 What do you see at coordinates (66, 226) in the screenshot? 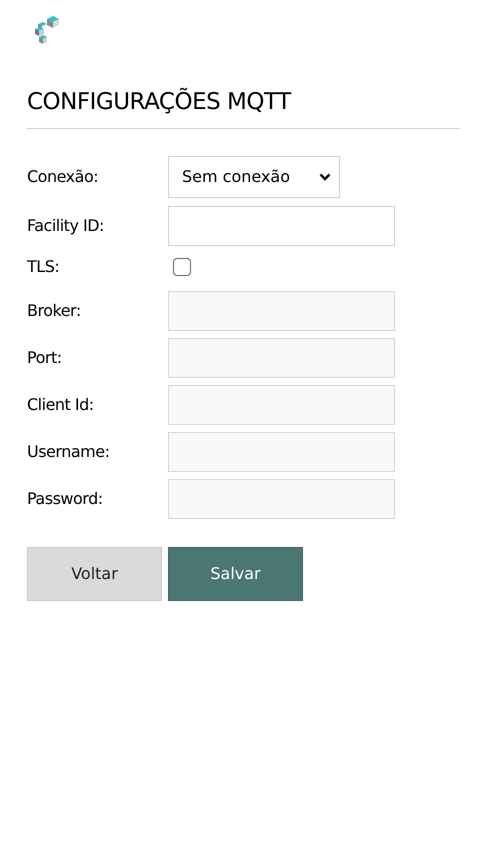
I see `field-label: Facility ID:` at bounding box center [66, 226].